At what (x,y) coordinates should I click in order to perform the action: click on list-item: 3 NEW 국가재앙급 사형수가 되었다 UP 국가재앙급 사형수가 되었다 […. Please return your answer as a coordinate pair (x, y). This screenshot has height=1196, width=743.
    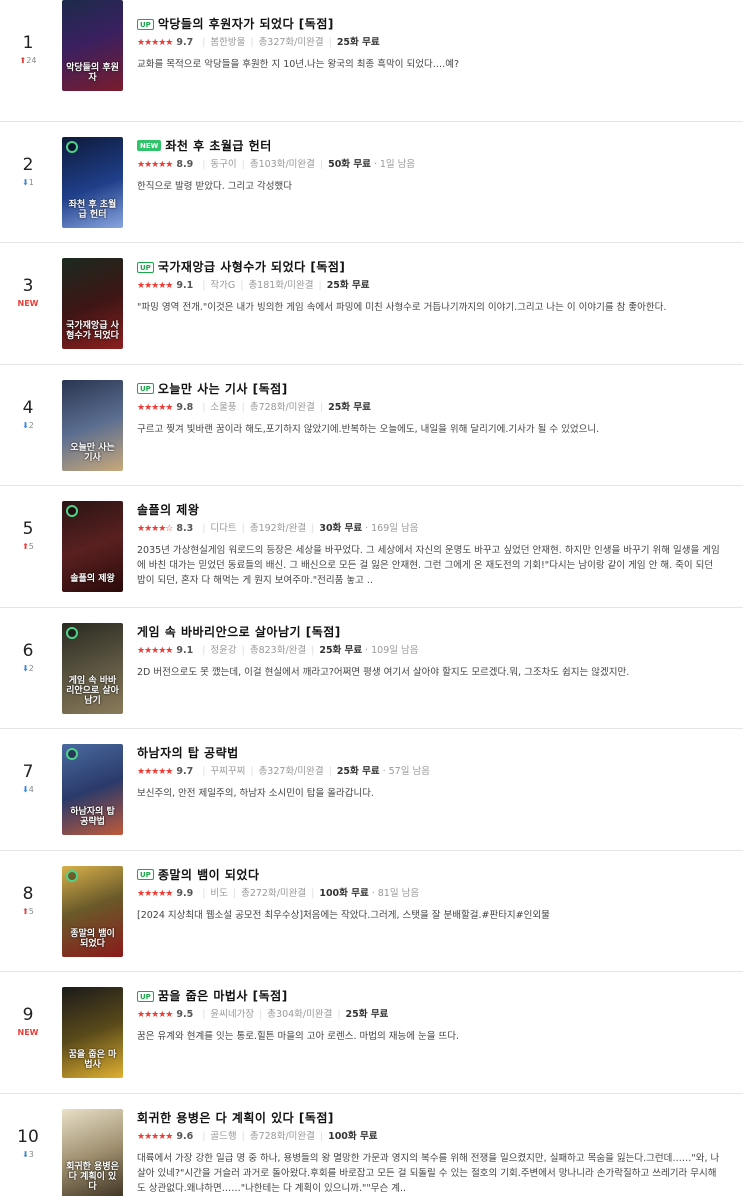
    Looking at the image, I should click on (371, 304).